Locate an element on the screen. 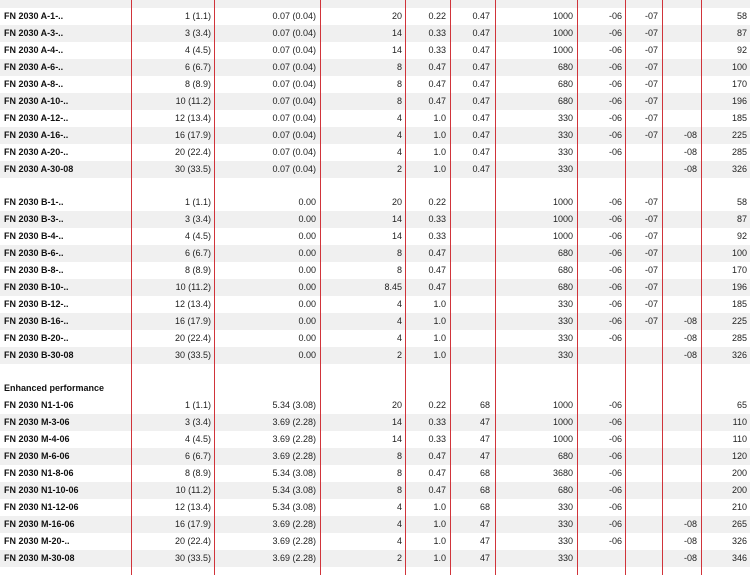 Image resolution: width=750 pixels, height=575 pixels. table-cell-c1: 3 (3.4) is located at coordinates (197, 33).